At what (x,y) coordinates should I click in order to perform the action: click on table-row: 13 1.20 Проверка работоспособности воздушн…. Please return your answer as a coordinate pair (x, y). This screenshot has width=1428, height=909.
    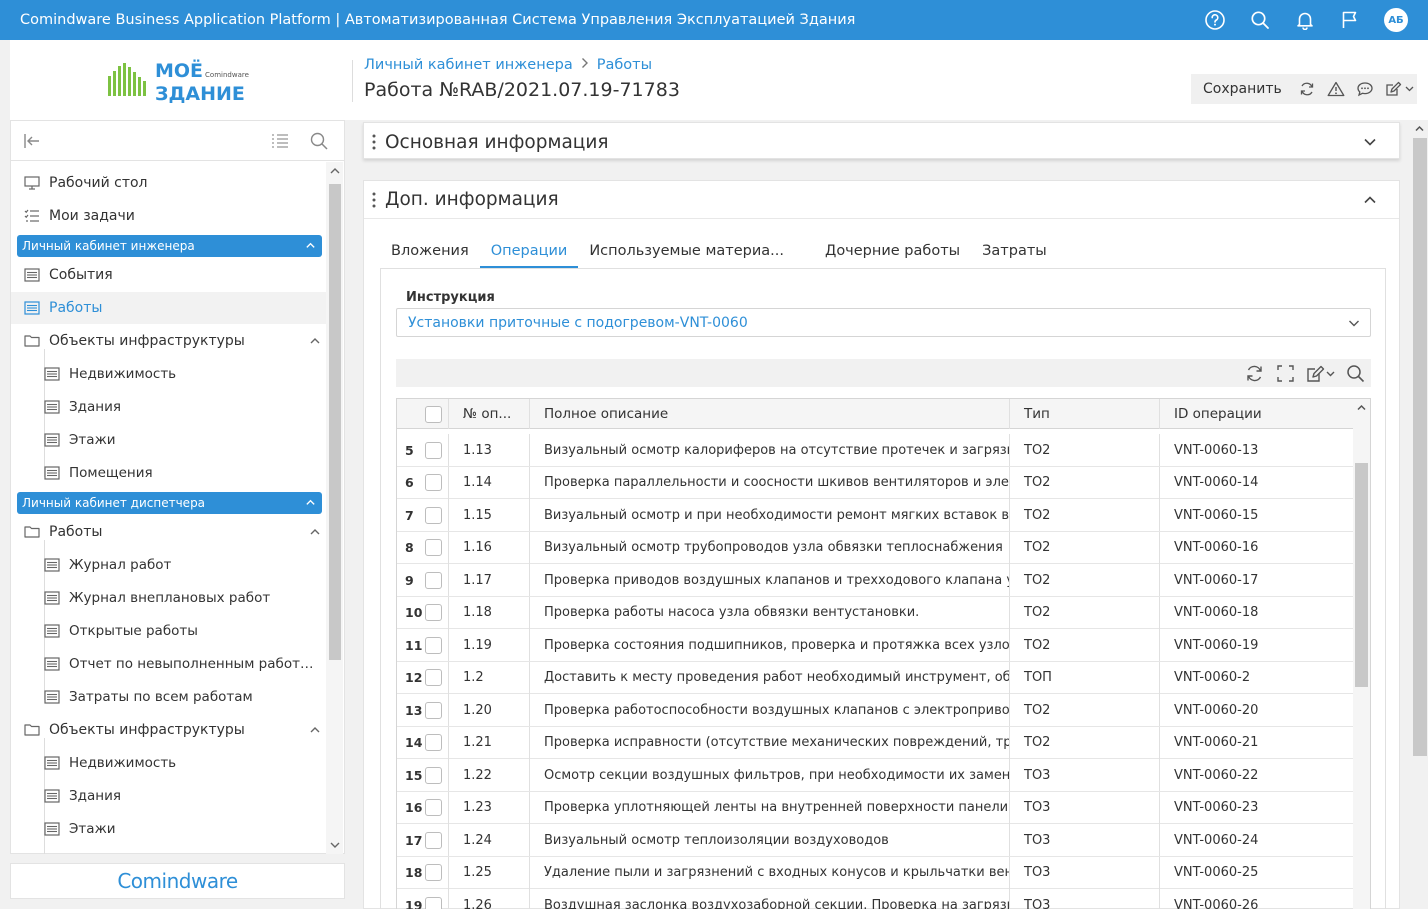
    Looking at the image, I should click on (876, 710).